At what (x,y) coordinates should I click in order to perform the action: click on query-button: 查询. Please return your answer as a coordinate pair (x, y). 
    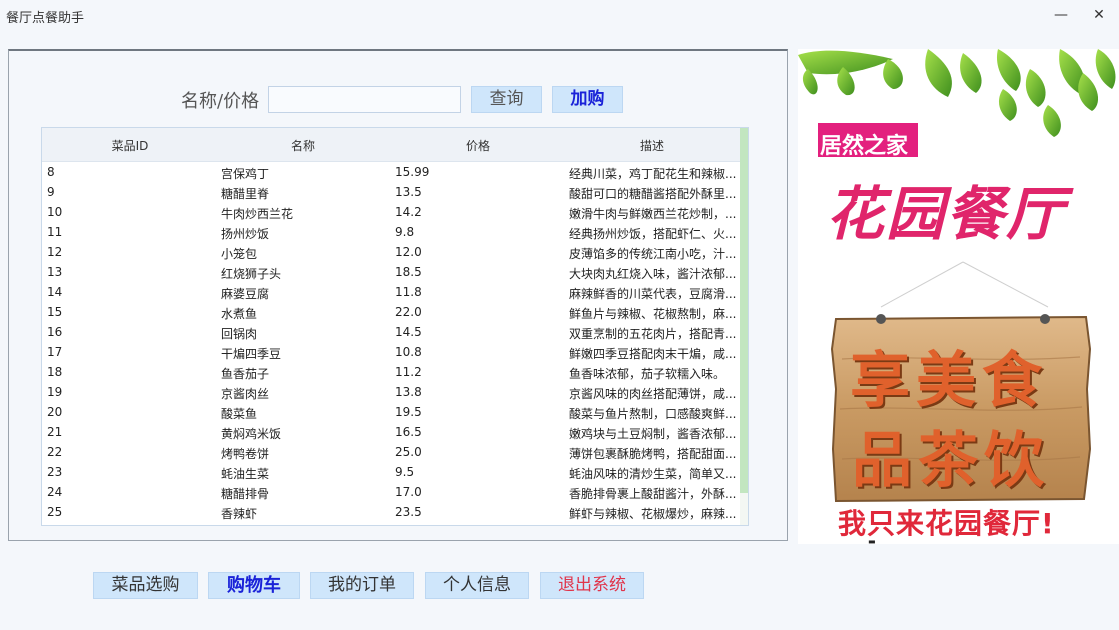
    Looking at the image, I should click on (506, 99).